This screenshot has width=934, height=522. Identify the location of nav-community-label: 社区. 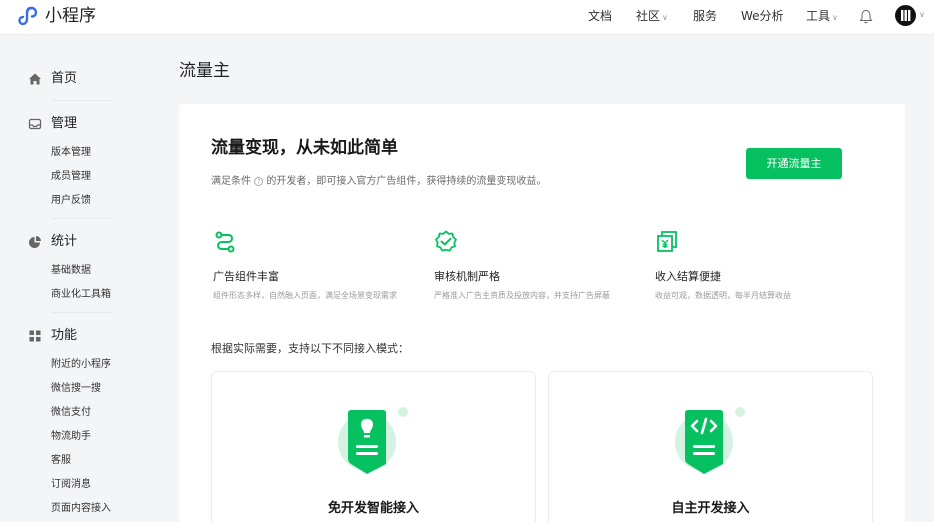
(648, 16).